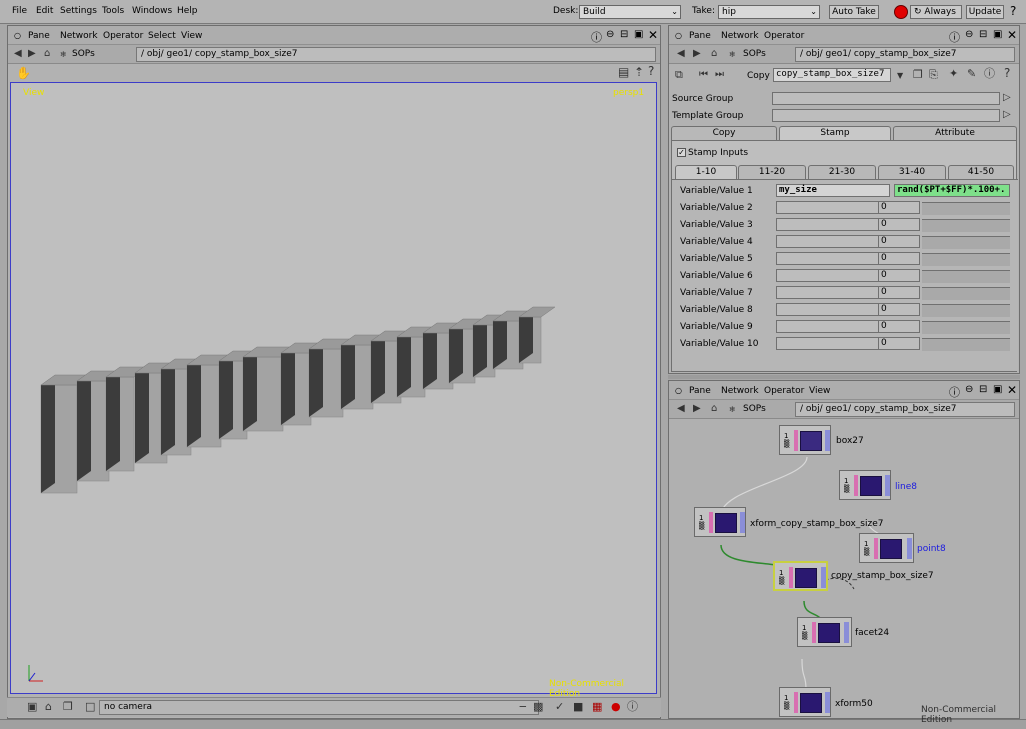 Image resolution: width=1026 pixels, height=729 pixels. Describe the element at coordinates (123, 36) in the screenshot. I see `viewer-menu-operator: Operator` at that location.